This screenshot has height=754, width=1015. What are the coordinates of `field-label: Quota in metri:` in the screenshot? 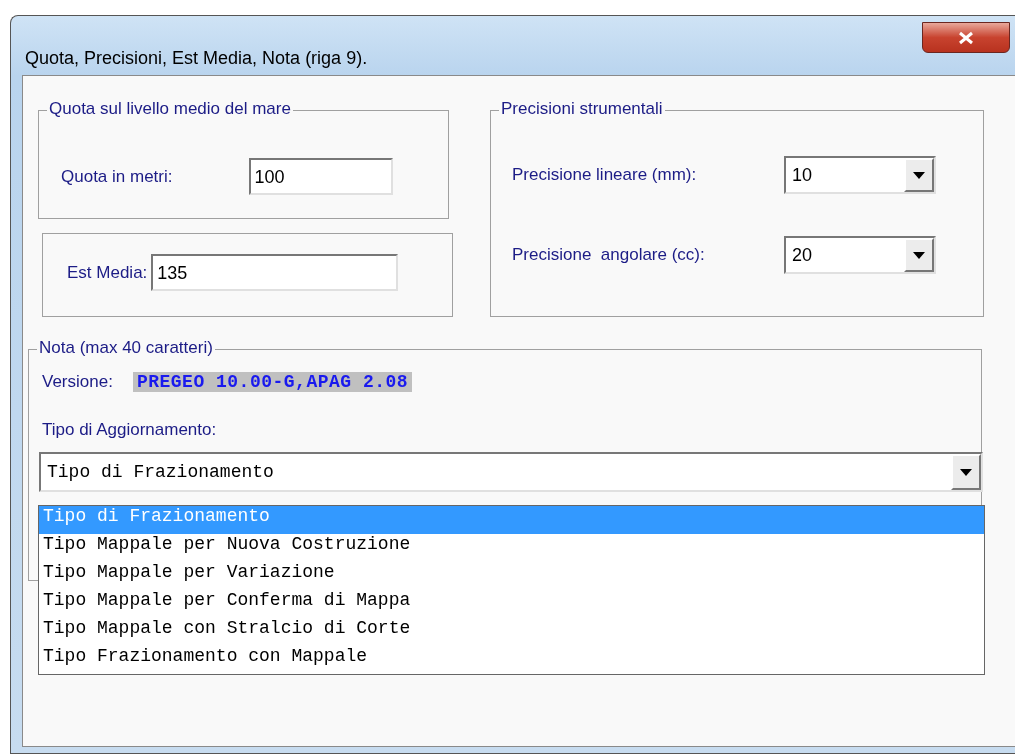 It's located at (117, 176).